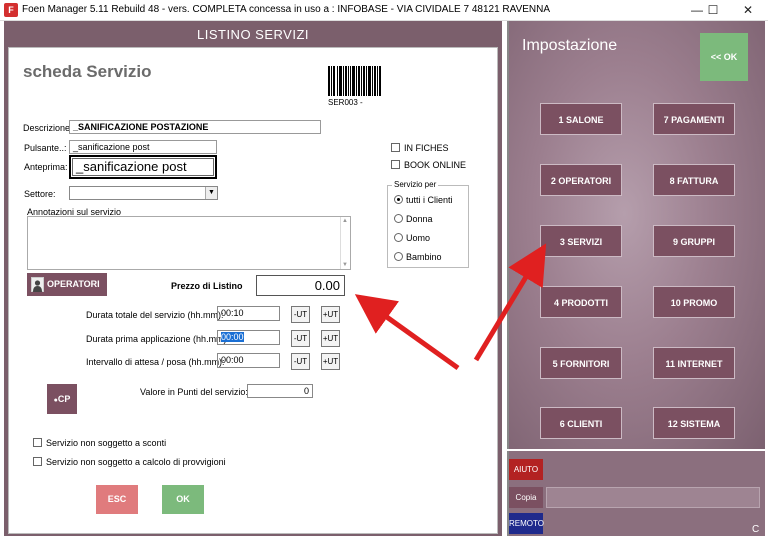 Image resolution: width=768 pixels, height=540 pixels. I want to click on operatori-button: OPERATORI, so click(67, 284).